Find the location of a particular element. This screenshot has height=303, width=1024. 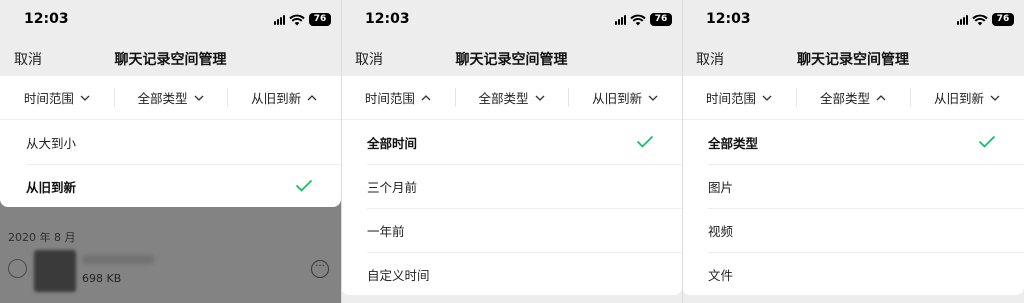

file-name-blurred is located at coordinates (118, 259).